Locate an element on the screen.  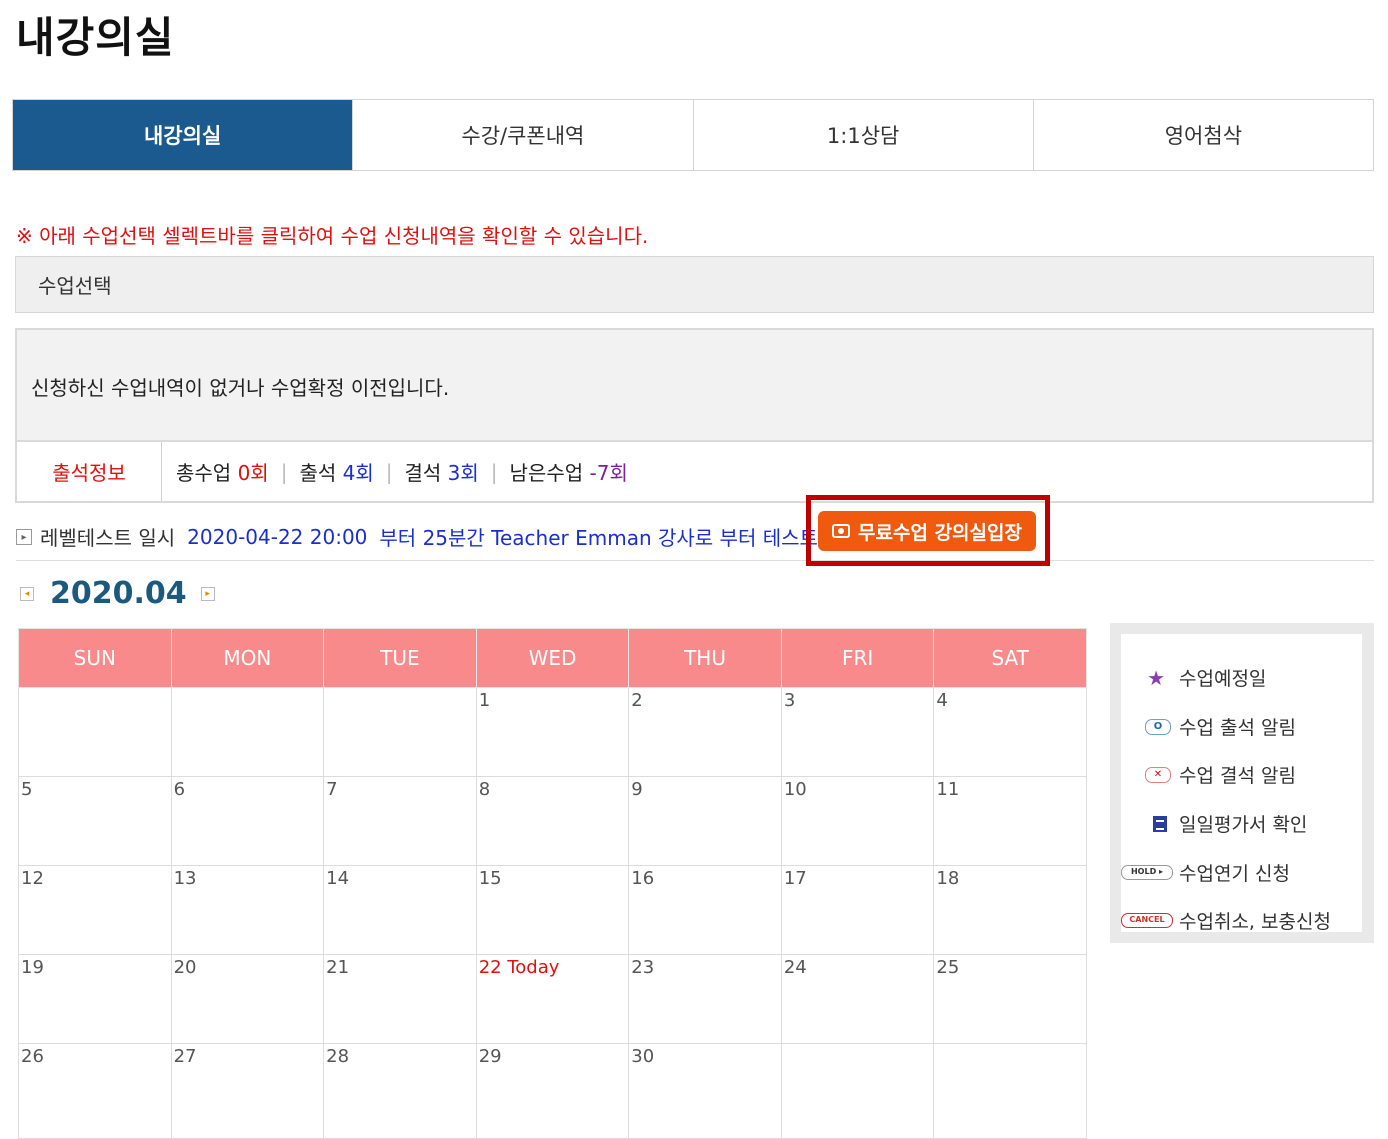
tab-my-classroom: 내강의실 is located at coordinates (183, 135).